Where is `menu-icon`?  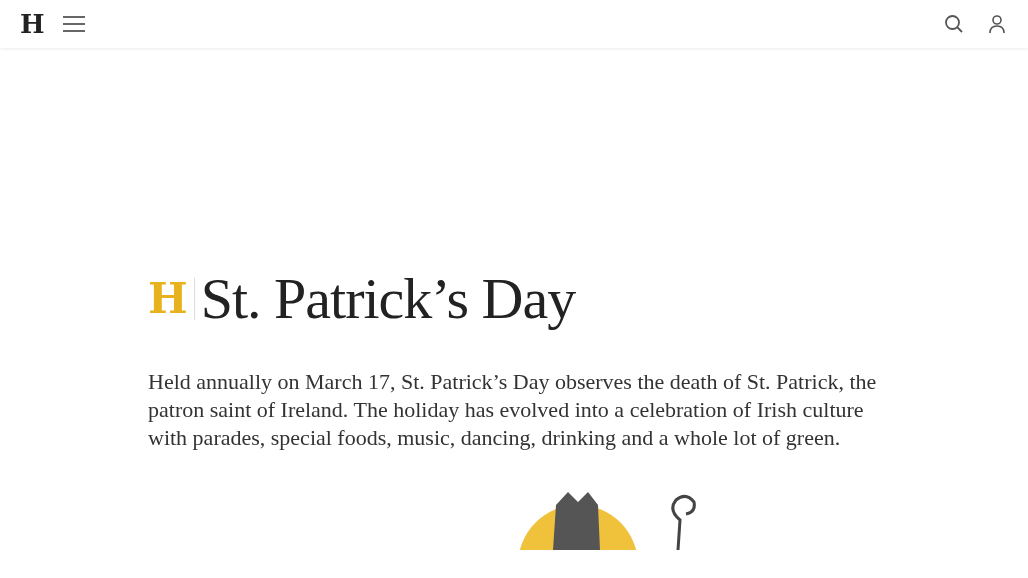
menu-icon is located at coordinates (73, 24).